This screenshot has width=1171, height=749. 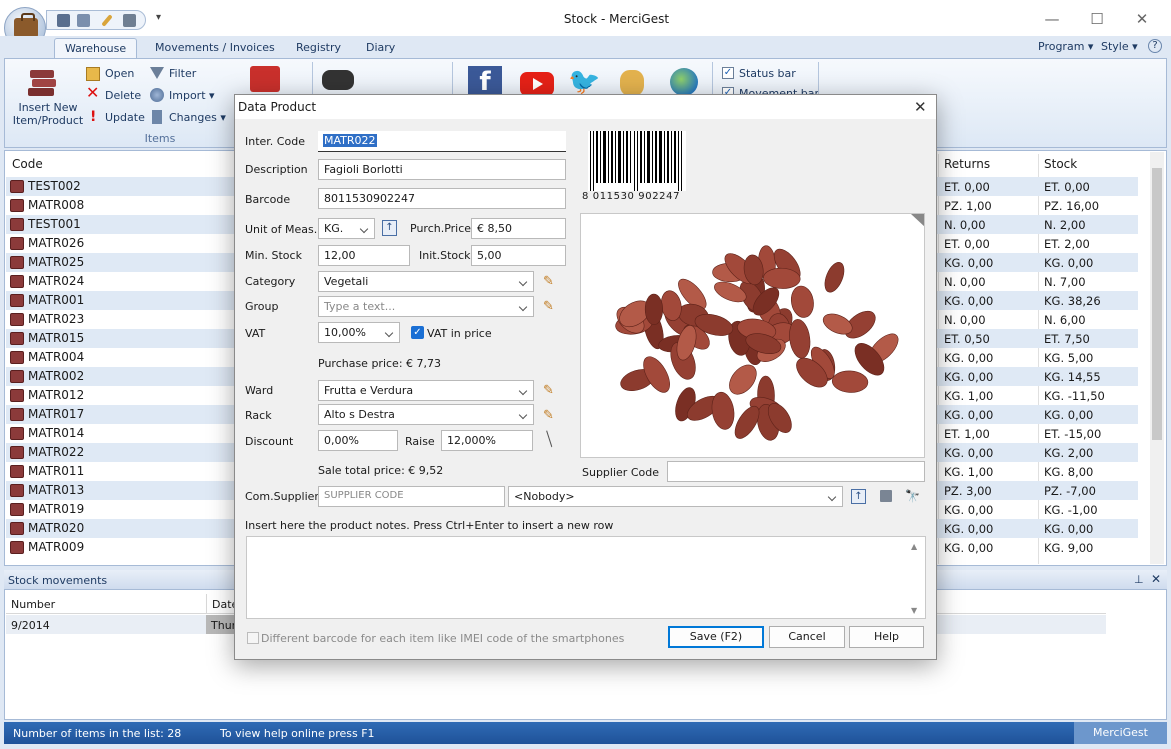 I want to click on description-field: Fagioli Borlotti, so click(x=442, y=169).